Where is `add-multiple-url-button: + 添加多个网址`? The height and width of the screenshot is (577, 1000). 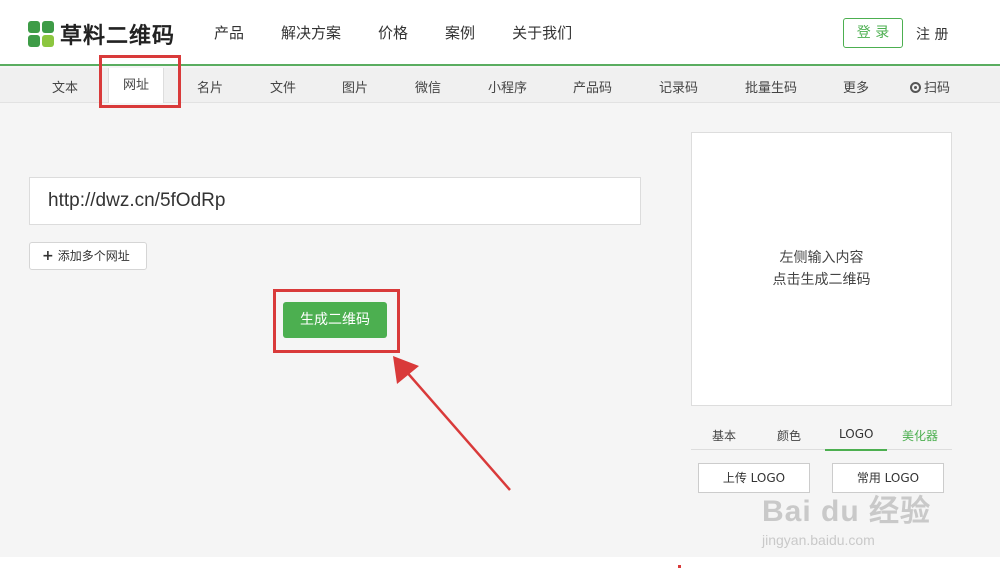 add-multiple-url-button: + 添加多个网址 is located at coordinates (88, 256).